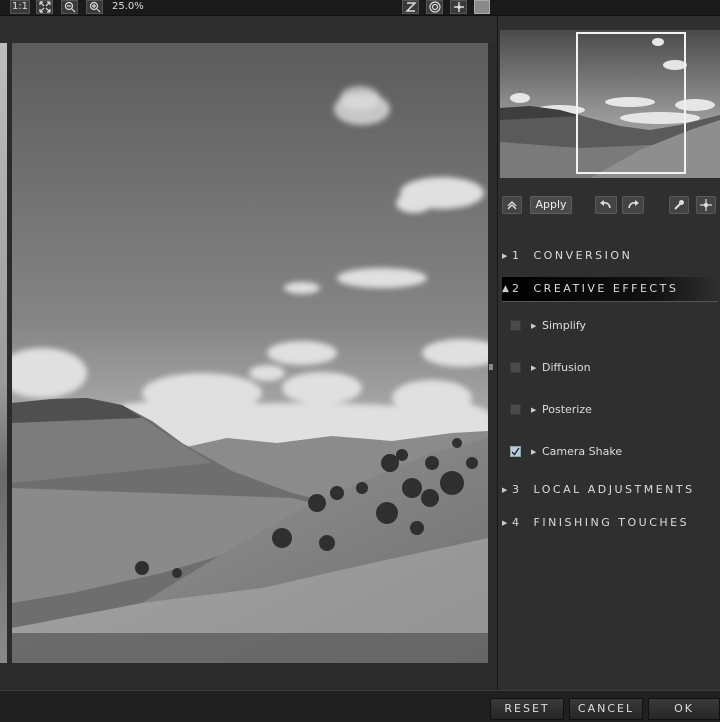 This screenshot has width=720, height=722. I want to click on navigator-viewport-frame, so click(631, 103).